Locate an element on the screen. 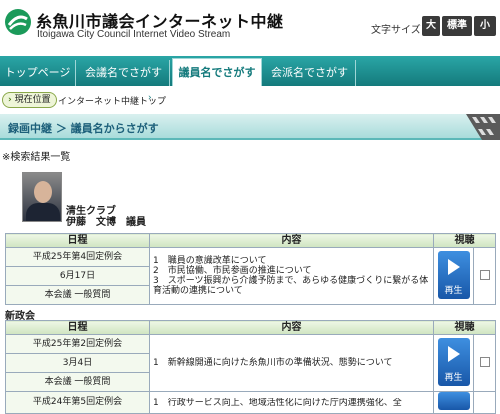 This screenshot has width=500, height=414. tab-search-by-member: 議員名でさがす is located at coordinates (217, 72).